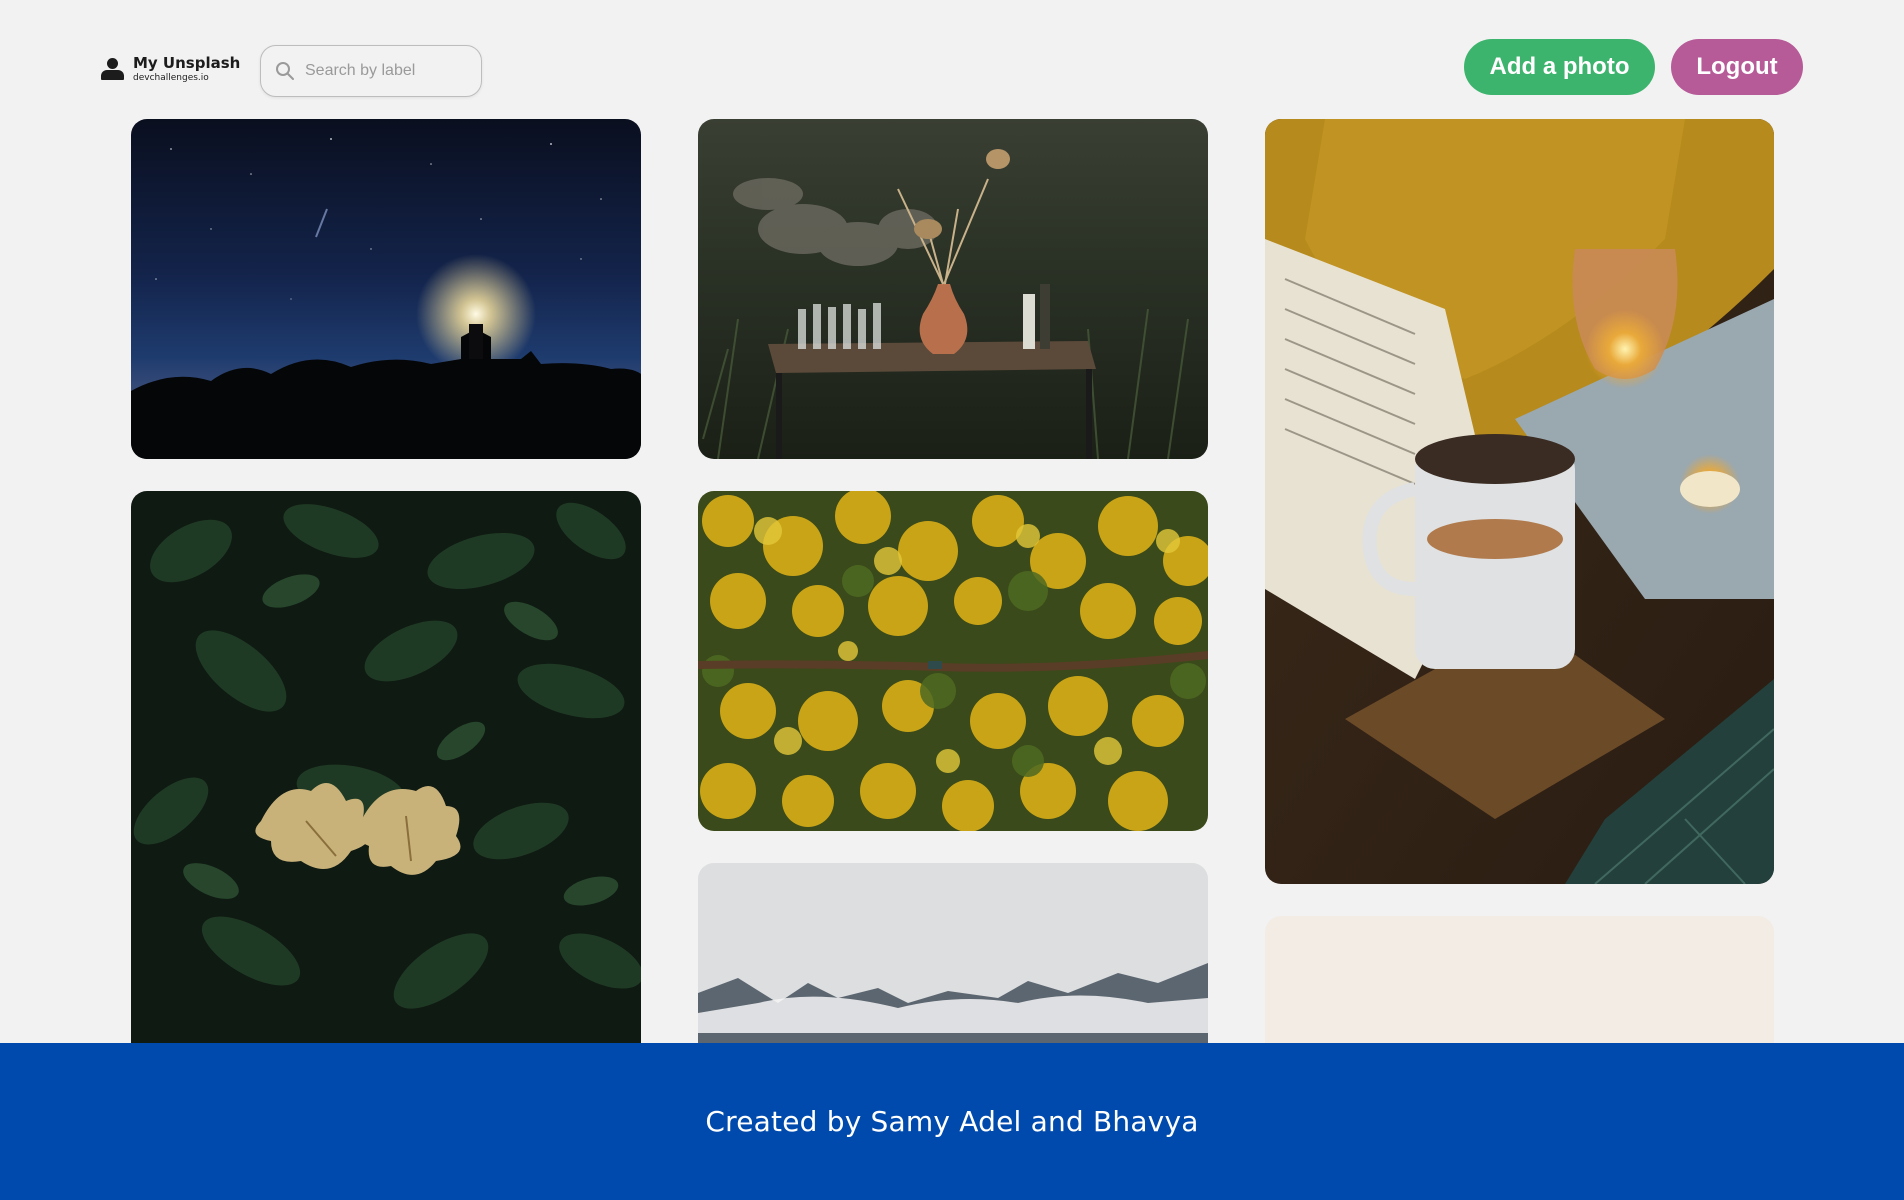 The height and width of the screenshot is (1200, 1904). Describe the element at coordinates (380, 71) in the screenshot. I see `search-input` at that location.